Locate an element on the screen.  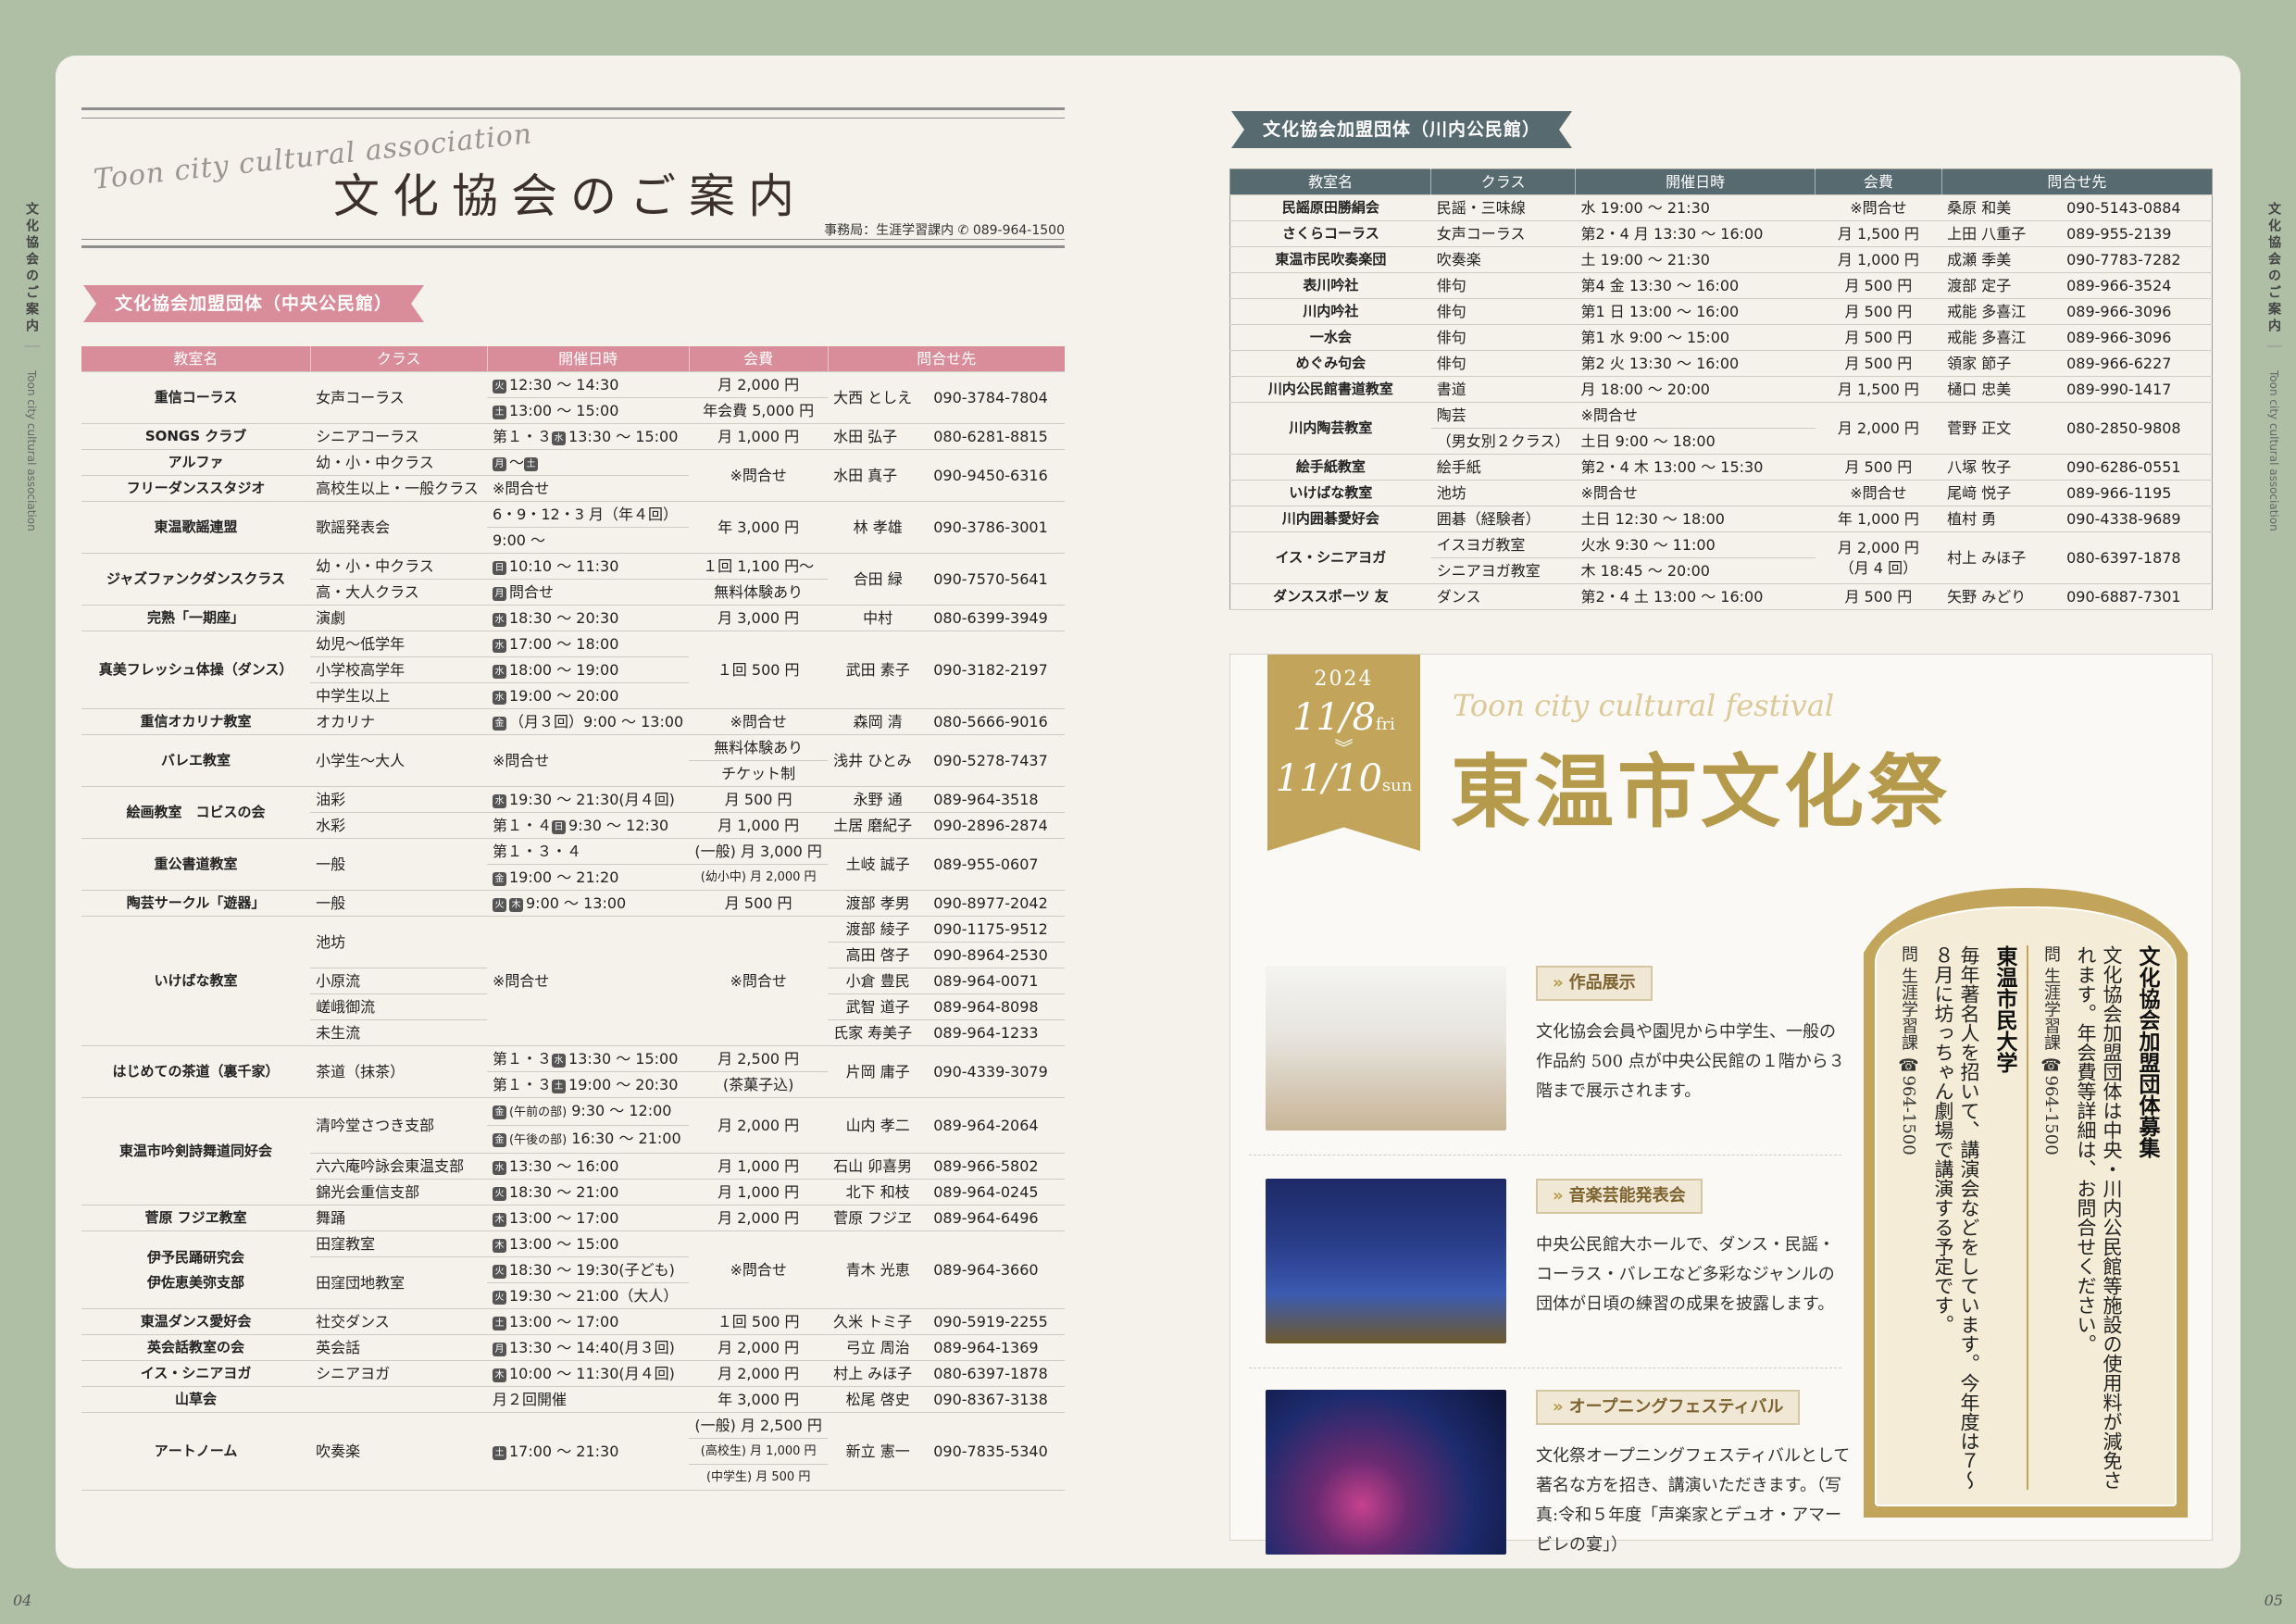
opening-photo is located at coordinates (1386, 1472).